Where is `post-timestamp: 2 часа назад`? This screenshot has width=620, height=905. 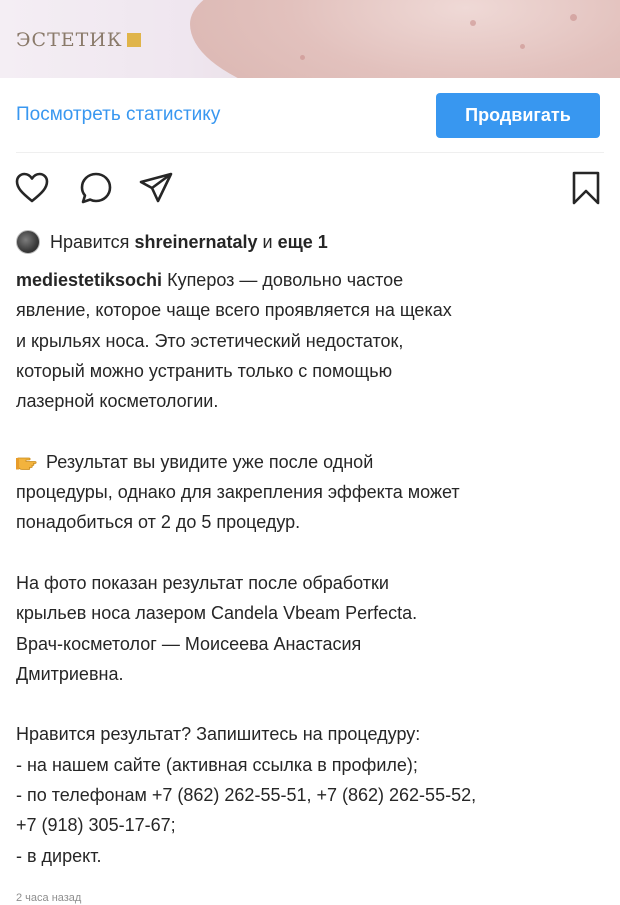
post-timestamp: 2 часа назад is located at coordinates (49, 898).